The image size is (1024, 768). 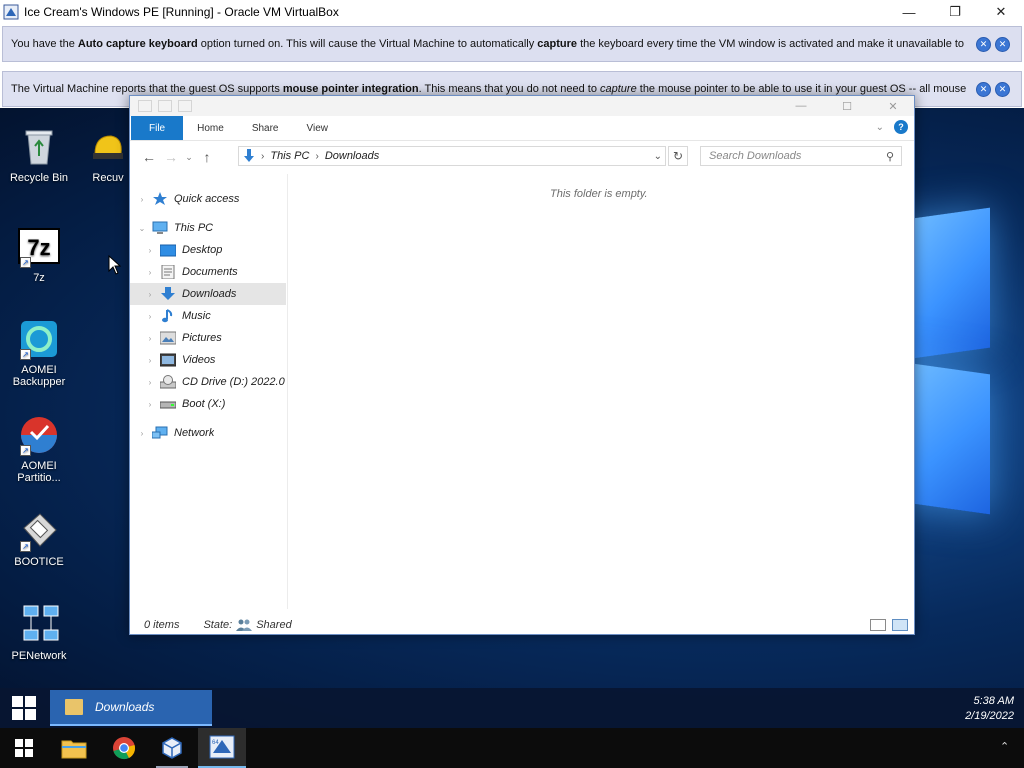 I want to click on host-start-button, so click(x=24, y=748).